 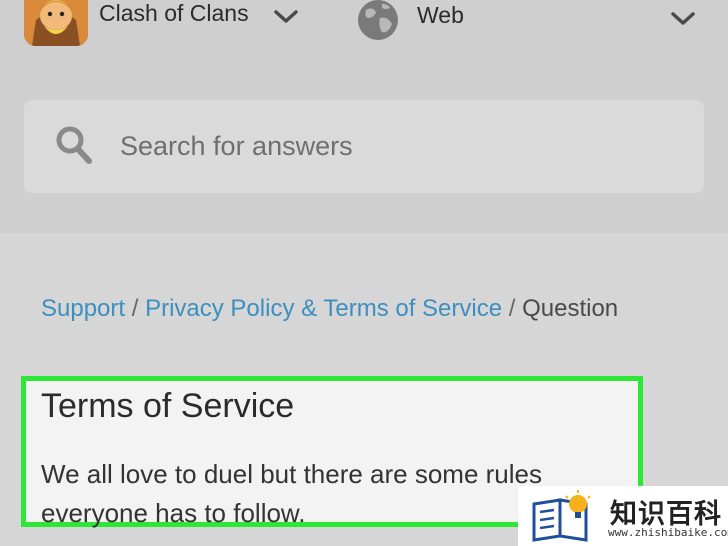 What do you see at coordinates (668, 532) in the screenshot?
I see `watermark-url: www.zhishibaike.com` at bounding box center [668, 532].